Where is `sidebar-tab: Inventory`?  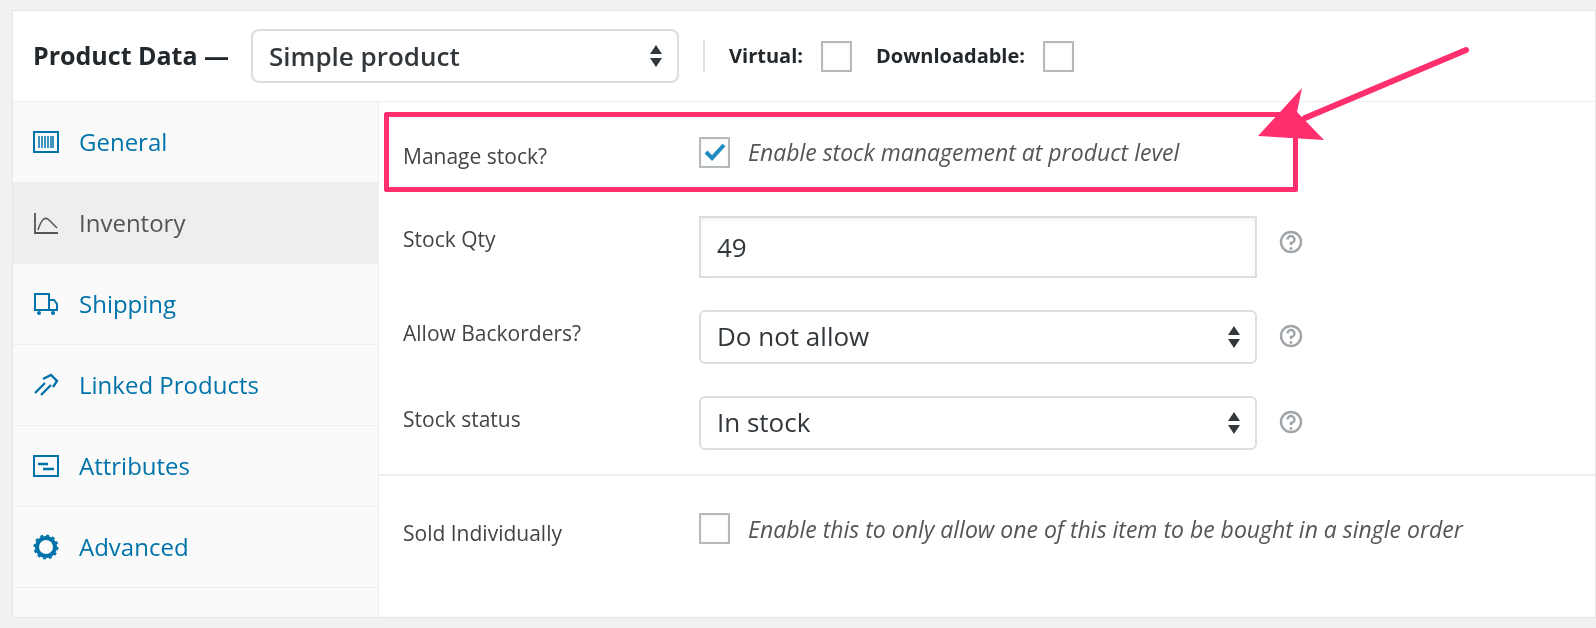 sidebar-tab: Inventory is located at coordinates (195, 223).